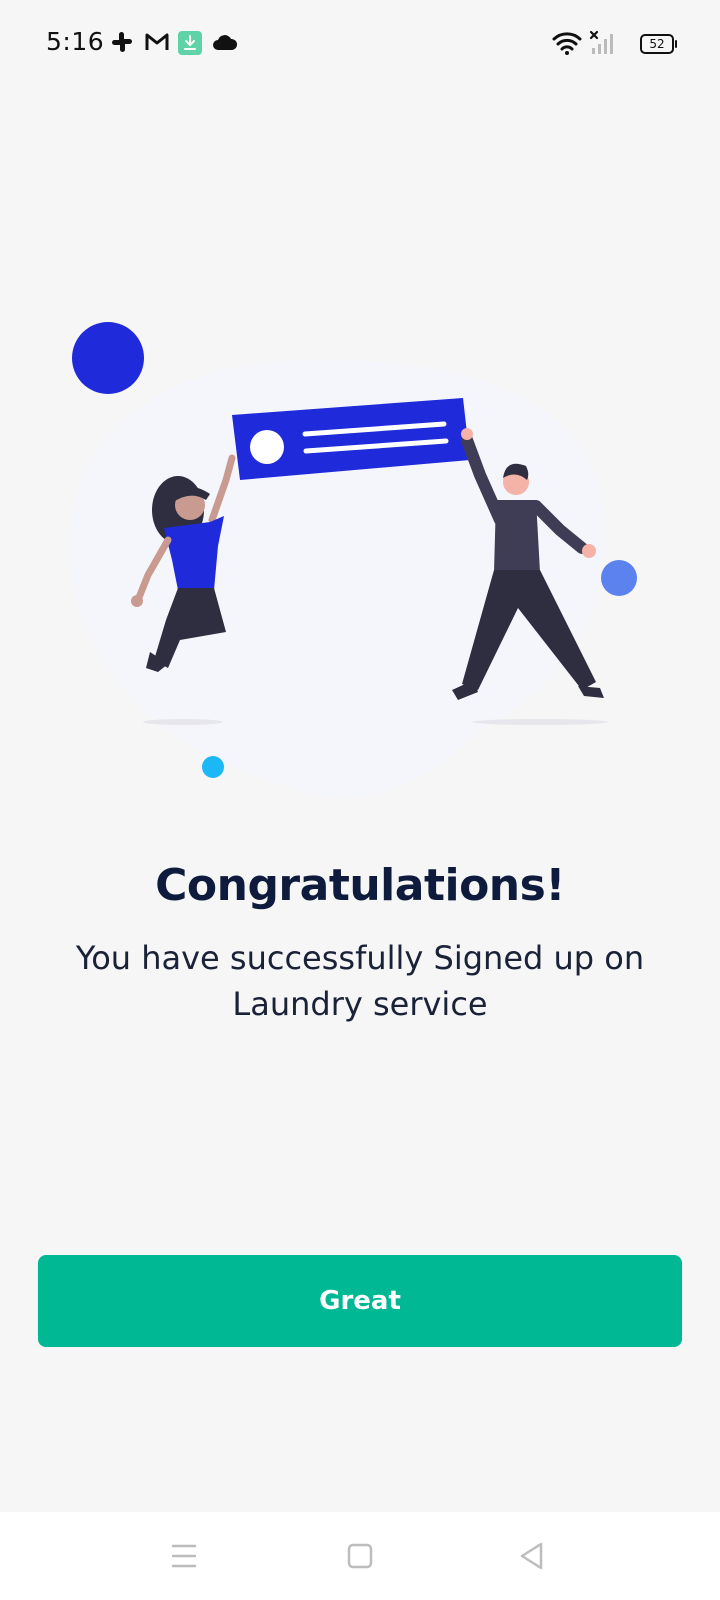  What do you see at coordinates (75, 41) in the screenshot?
I see `status-time: 5:16` at bounding box center [75, 41].